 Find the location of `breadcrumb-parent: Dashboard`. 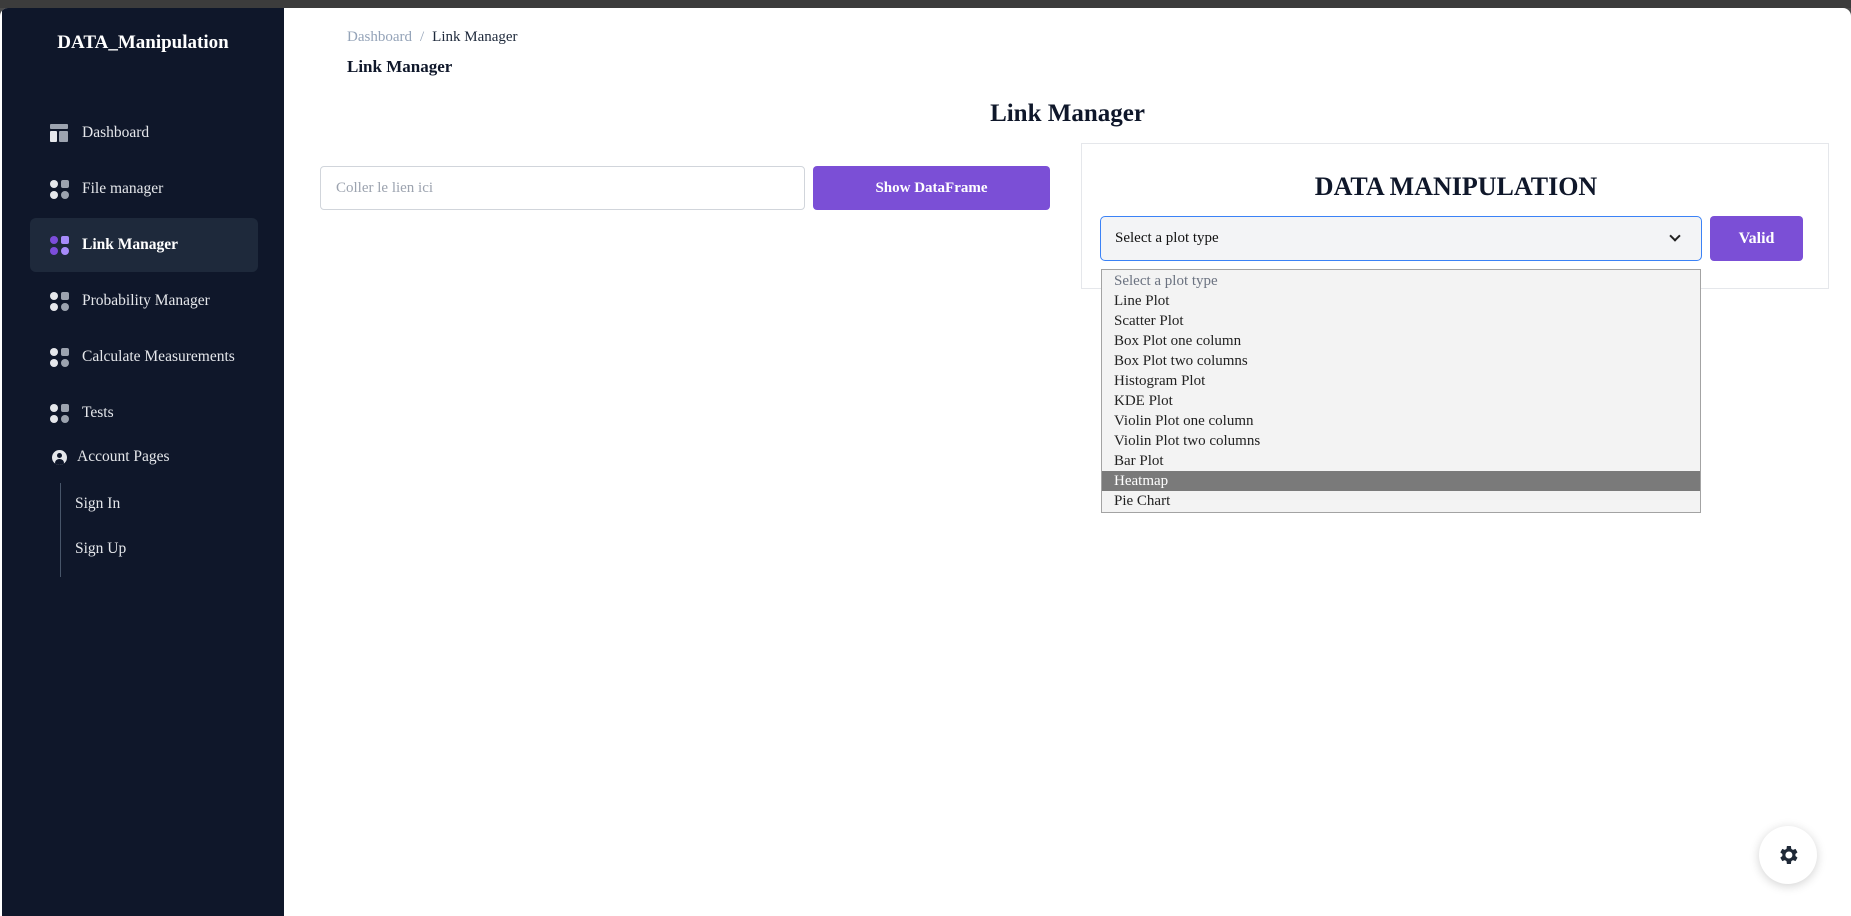

breadcrumb-parent: Dashboard is located at coordinates (379, 37).